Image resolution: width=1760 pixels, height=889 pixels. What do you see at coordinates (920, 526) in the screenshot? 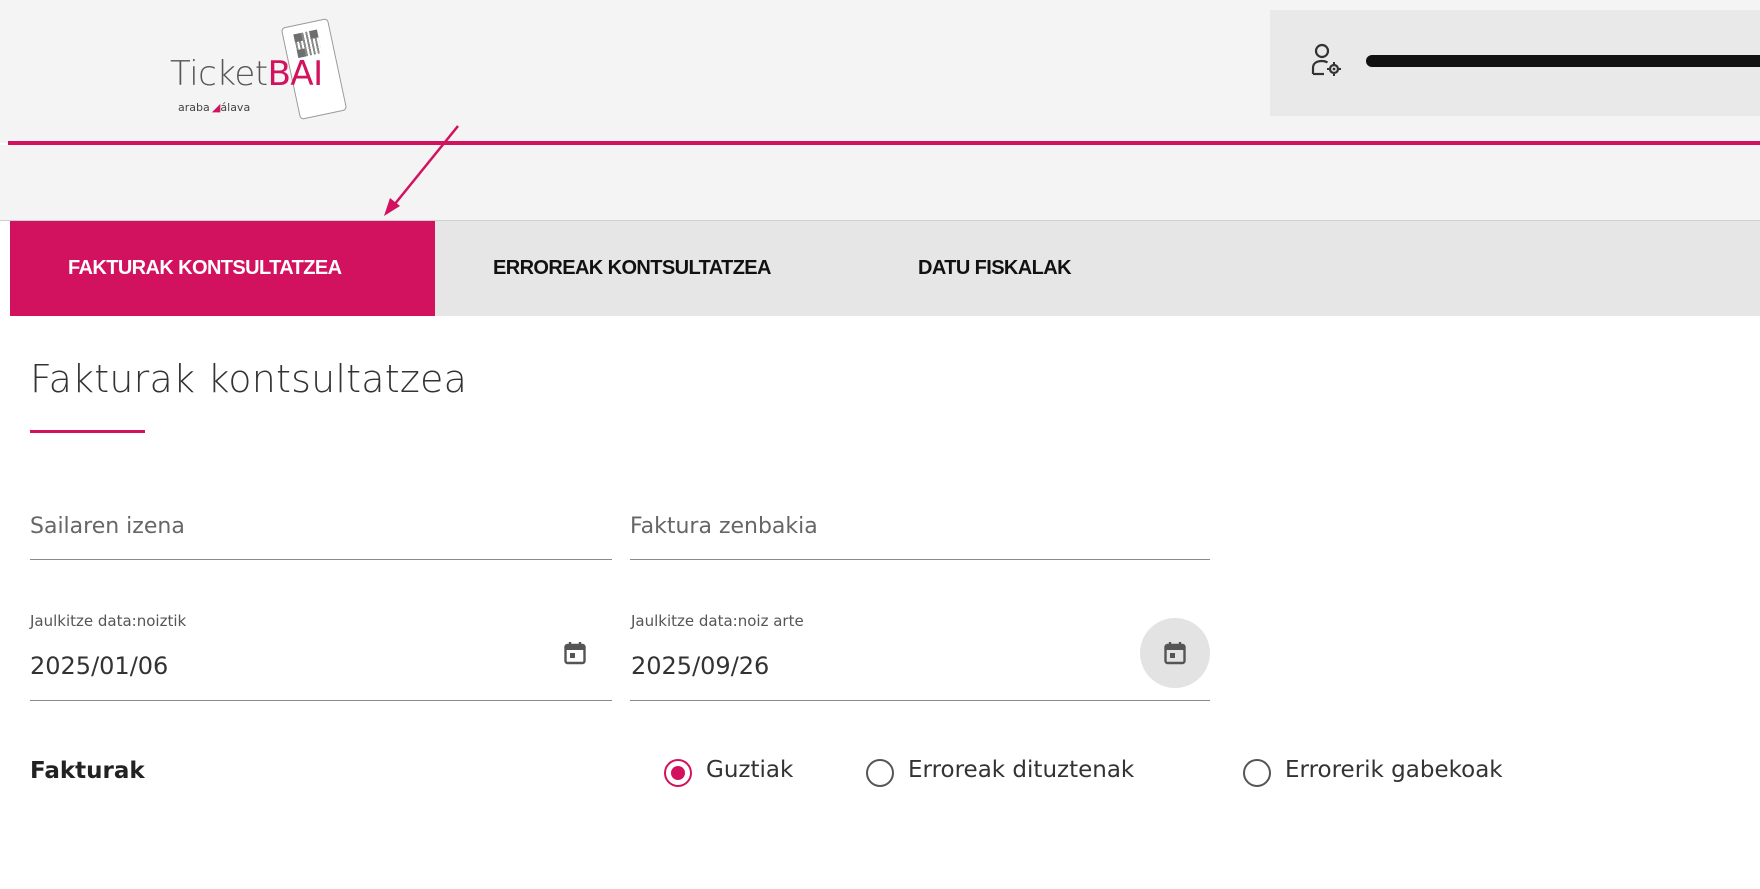
I see `faktura-zenbakia-input` at bounding box center [920, 526].